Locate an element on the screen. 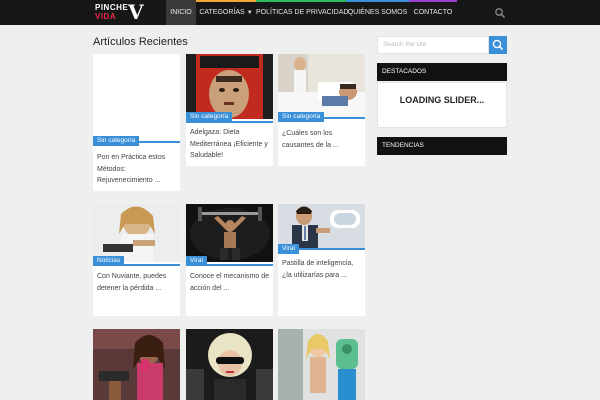 The height and width of the screenshot is (400, 600). nav-quienes-label: QUIÉNES SOMOS is located at coordinates (377, 12).